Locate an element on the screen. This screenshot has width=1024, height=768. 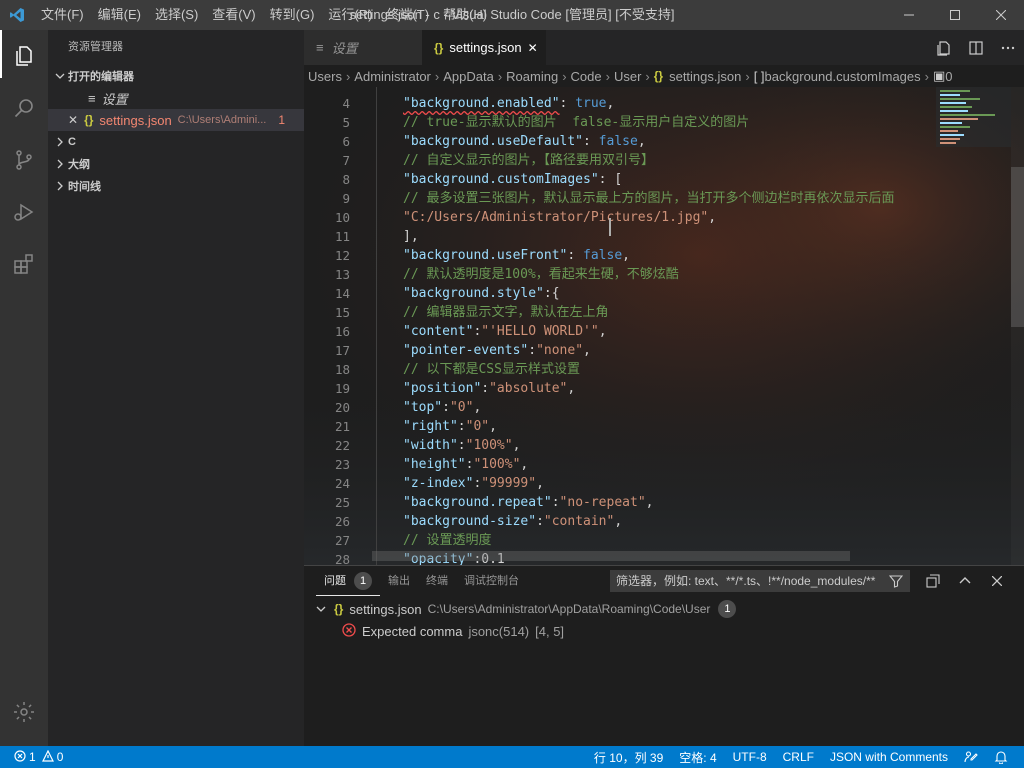
code-token: "height" is located at coordinates (434, 464).